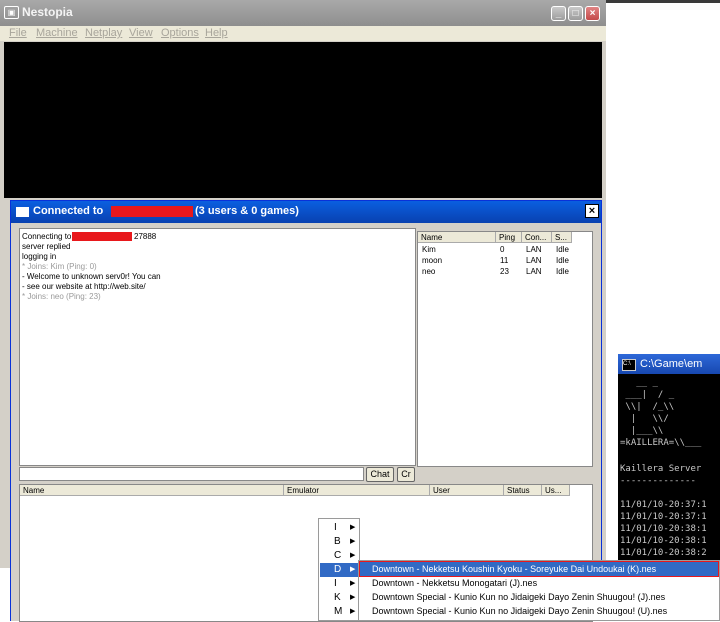 This screenshot has width=720, height=622. What do you see at coordinates (180, 33) in the screenshot?
I see `menu-options: Options` at bounding box center [180, 33].